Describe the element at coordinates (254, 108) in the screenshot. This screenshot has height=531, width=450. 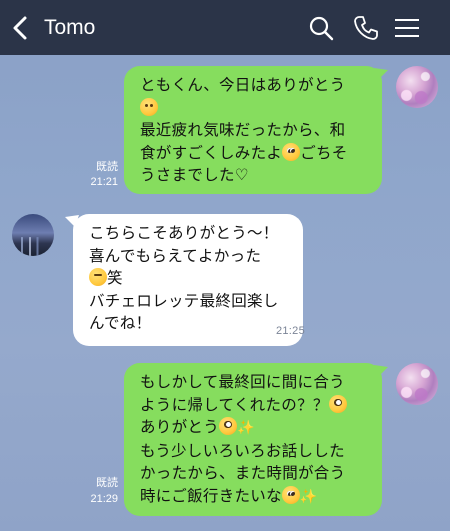
I see `message-line` at that location.